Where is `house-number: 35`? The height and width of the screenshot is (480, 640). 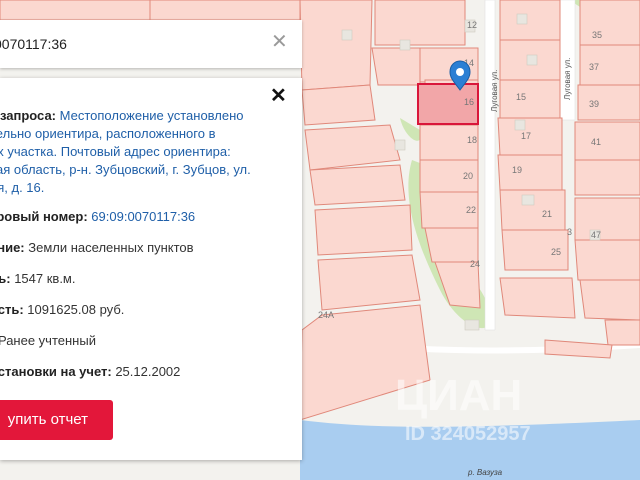 house-number: 35 is located at coordinates (597, 35).